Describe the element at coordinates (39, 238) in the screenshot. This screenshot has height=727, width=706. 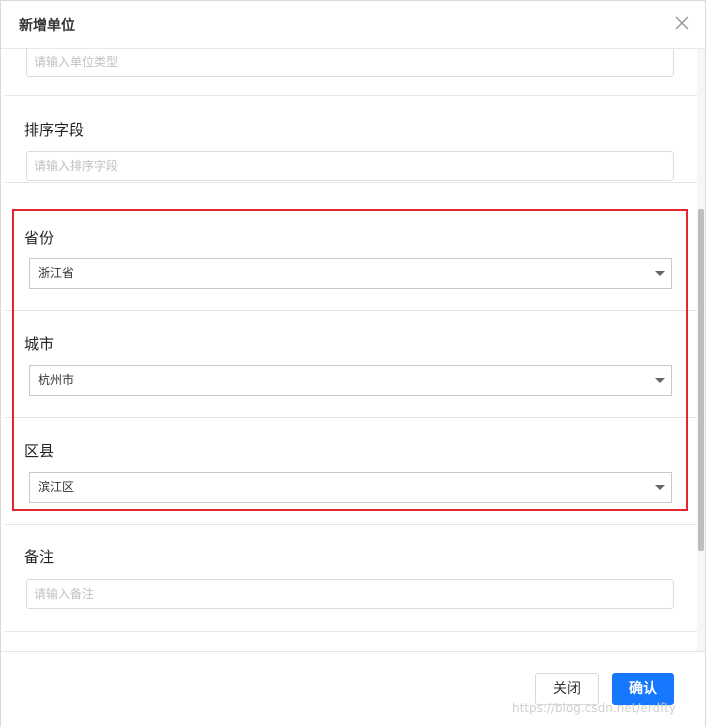
I see `province-label: 省份` at that location.